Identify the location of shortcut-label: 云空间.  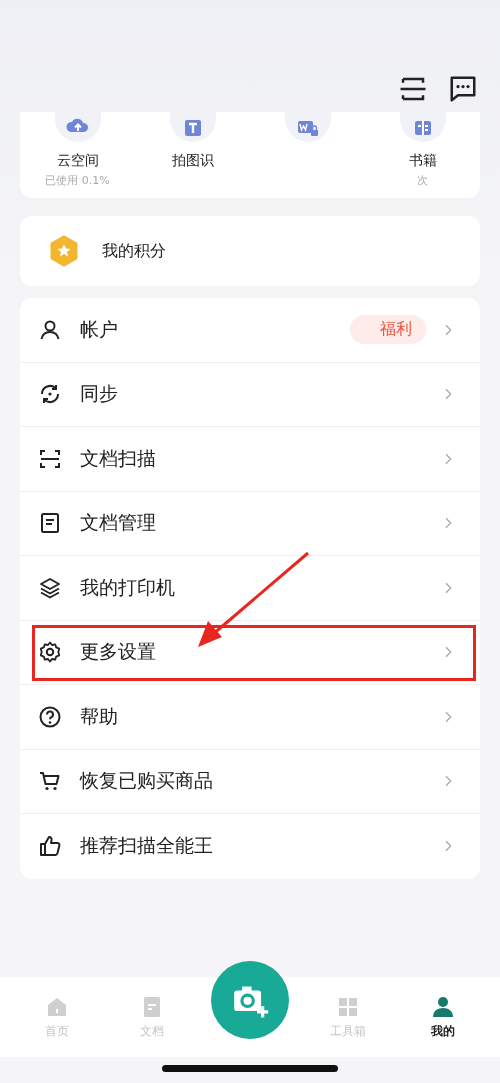
(77, 161).